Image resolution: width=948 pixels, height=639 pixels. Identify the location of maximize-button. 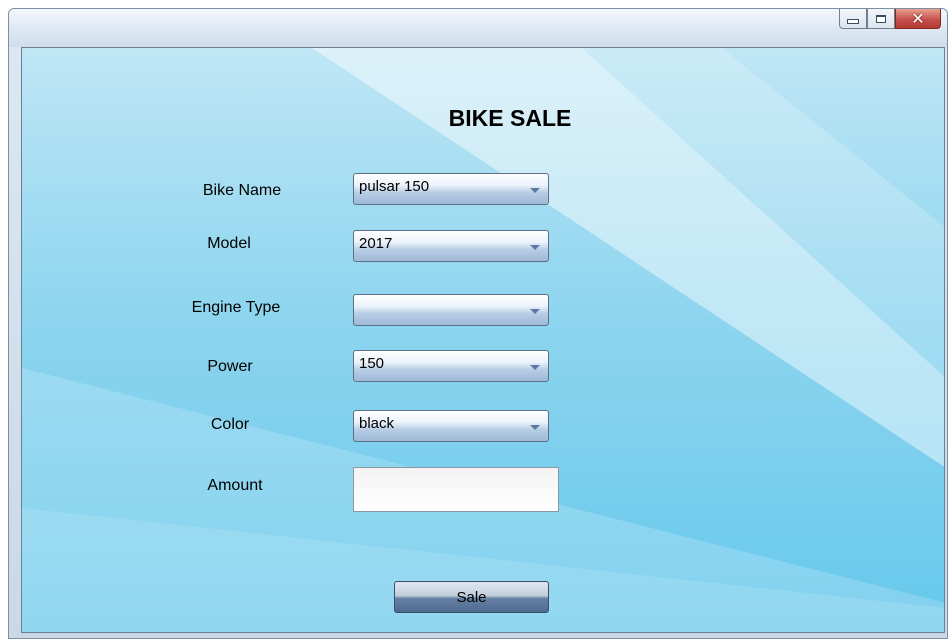
(881, 19).